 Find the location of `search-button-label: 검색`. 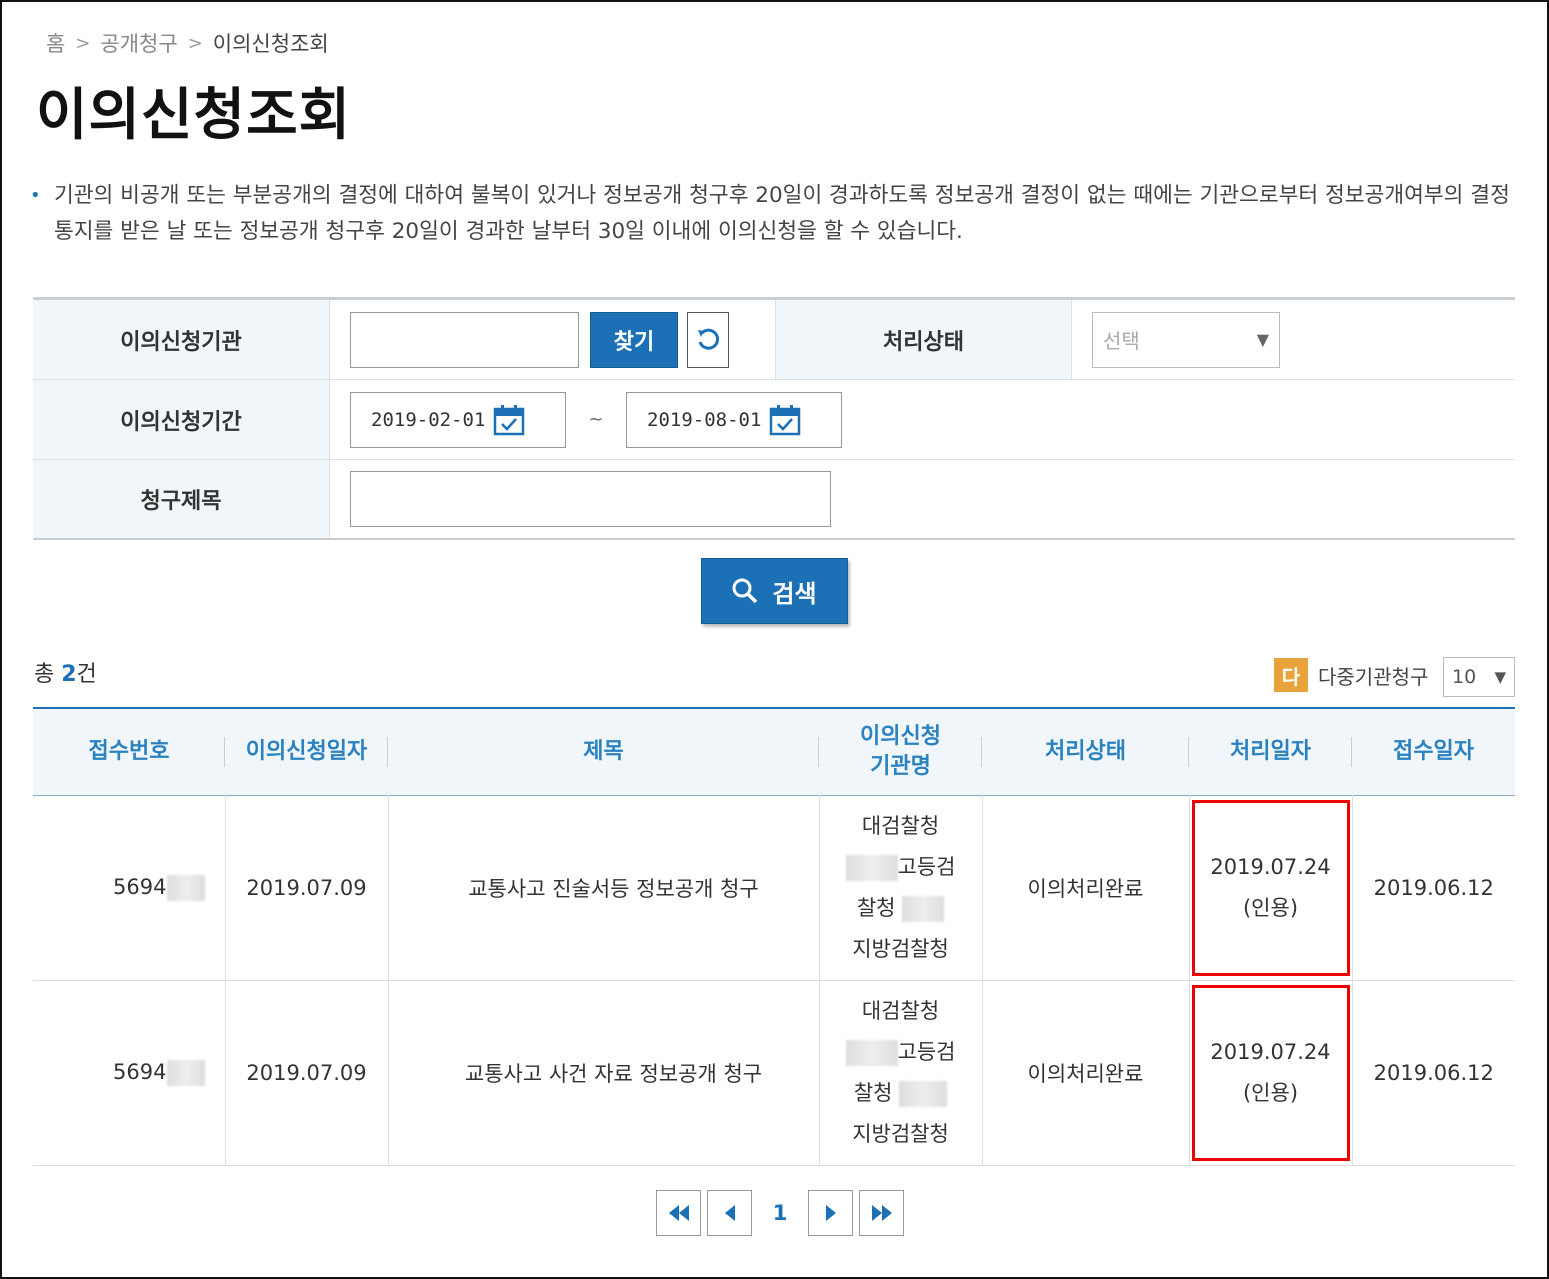

search-button-label: 검색 is located at coordinates (794, 593).